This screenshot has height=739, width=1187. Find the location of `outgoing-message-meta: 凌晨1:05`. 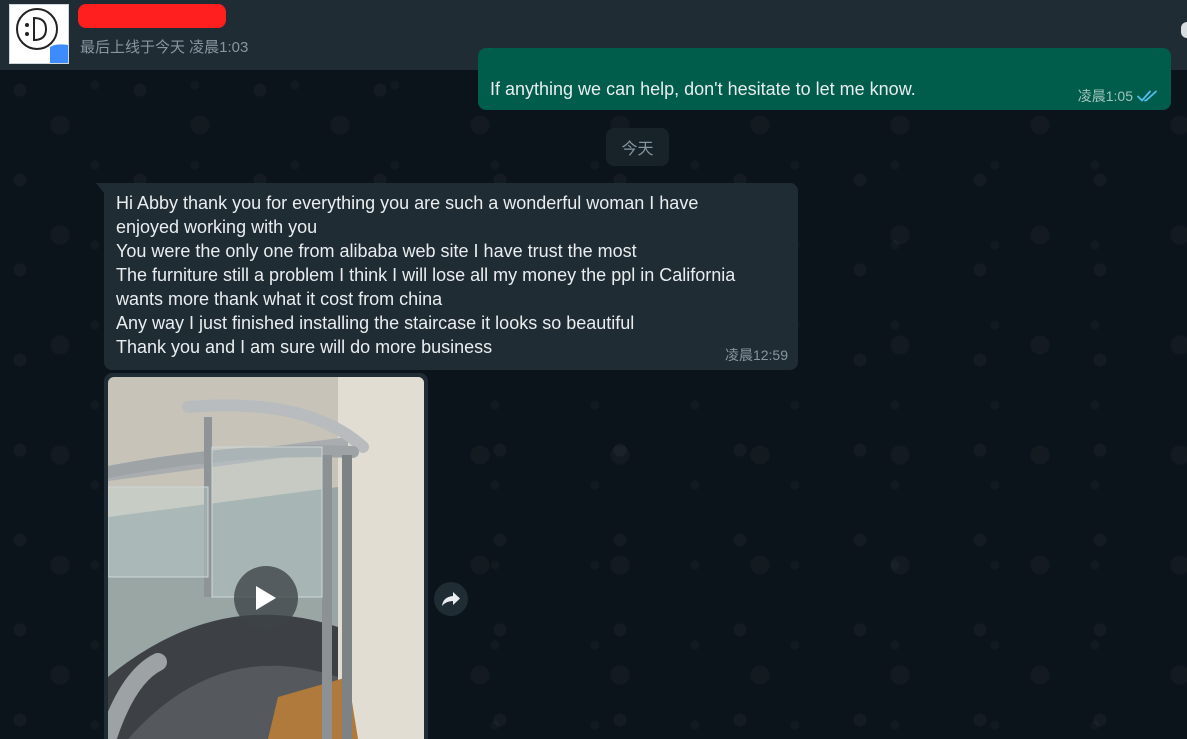

outgoing-message-meta: 凌晨1:05 is located at coordinates (1118, 96).